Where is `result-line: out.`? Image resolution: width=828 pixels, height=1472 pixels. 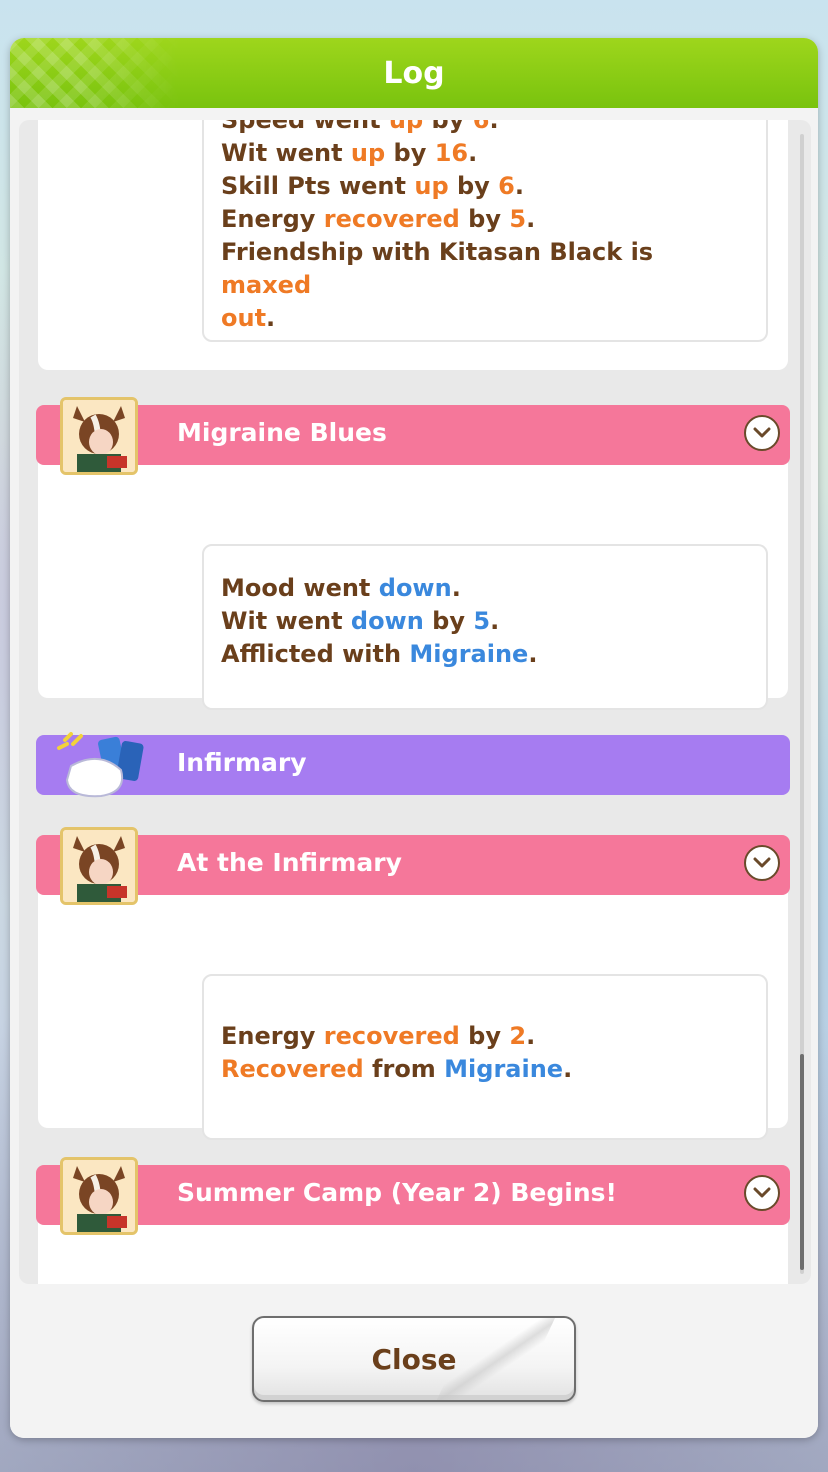
result-line: out. is located at coordinates (484, 318).